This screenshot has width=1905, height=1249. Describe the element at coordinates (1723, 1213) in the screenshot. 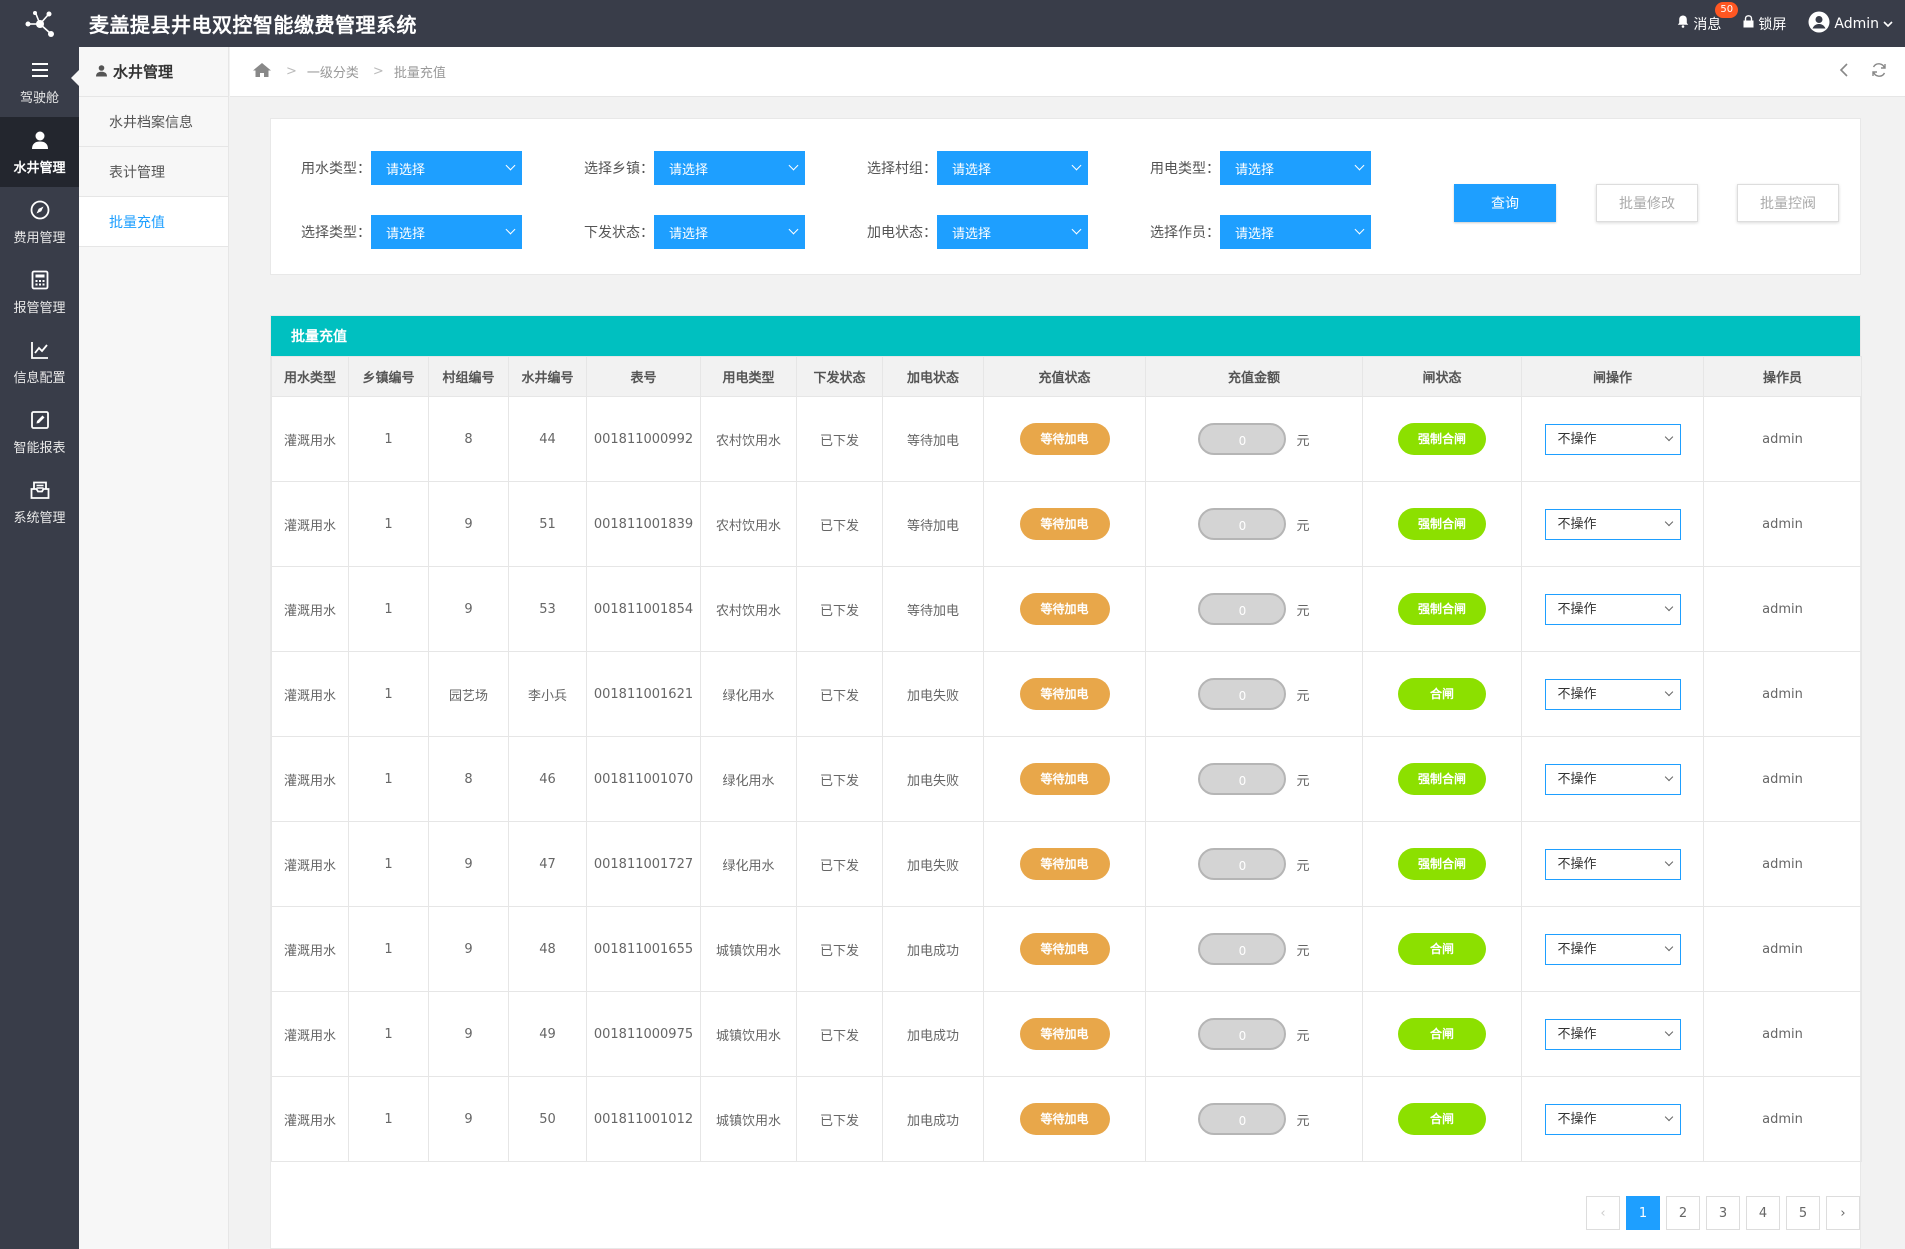

I see `page-button: 3` at that location.